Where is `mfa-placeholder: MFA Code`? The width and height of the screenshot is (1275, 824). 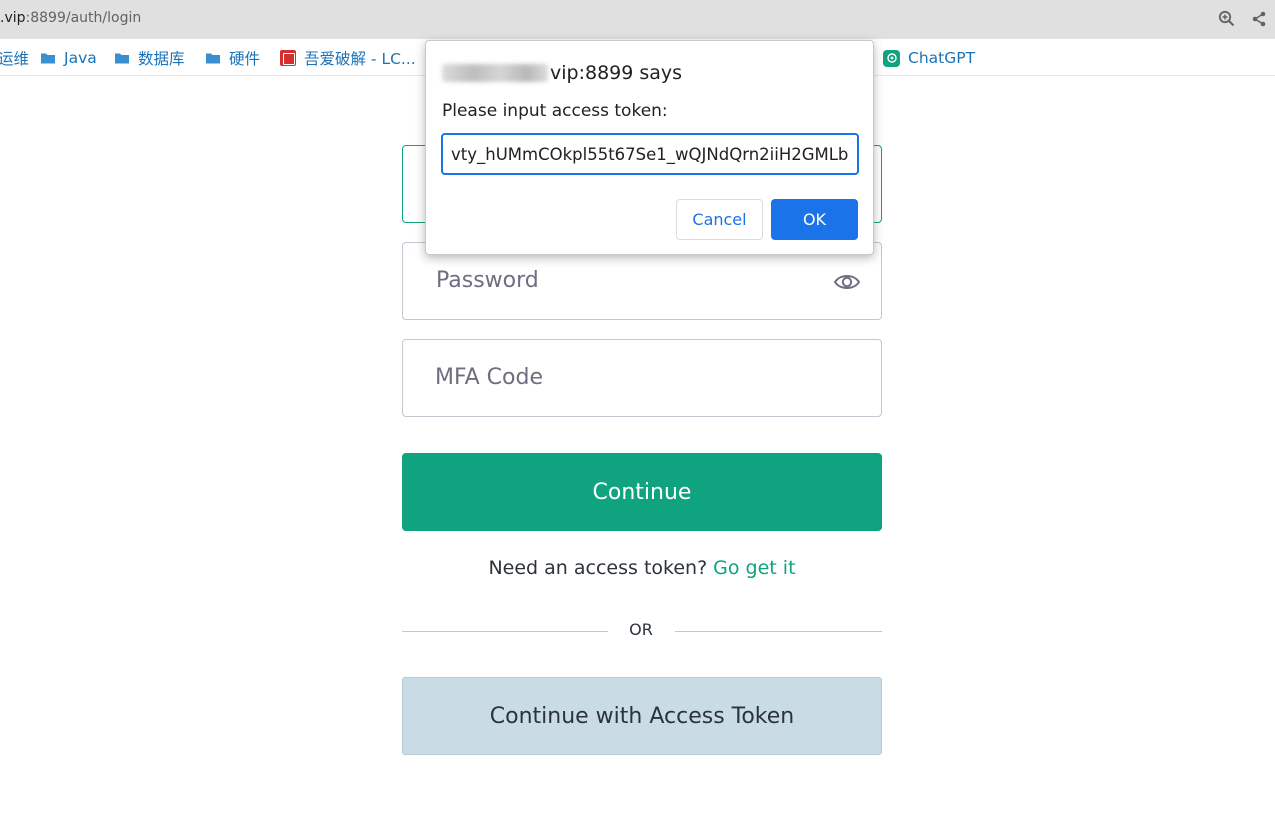 mfa-placeholder: MFA Code is located at coordinates (489, 377).